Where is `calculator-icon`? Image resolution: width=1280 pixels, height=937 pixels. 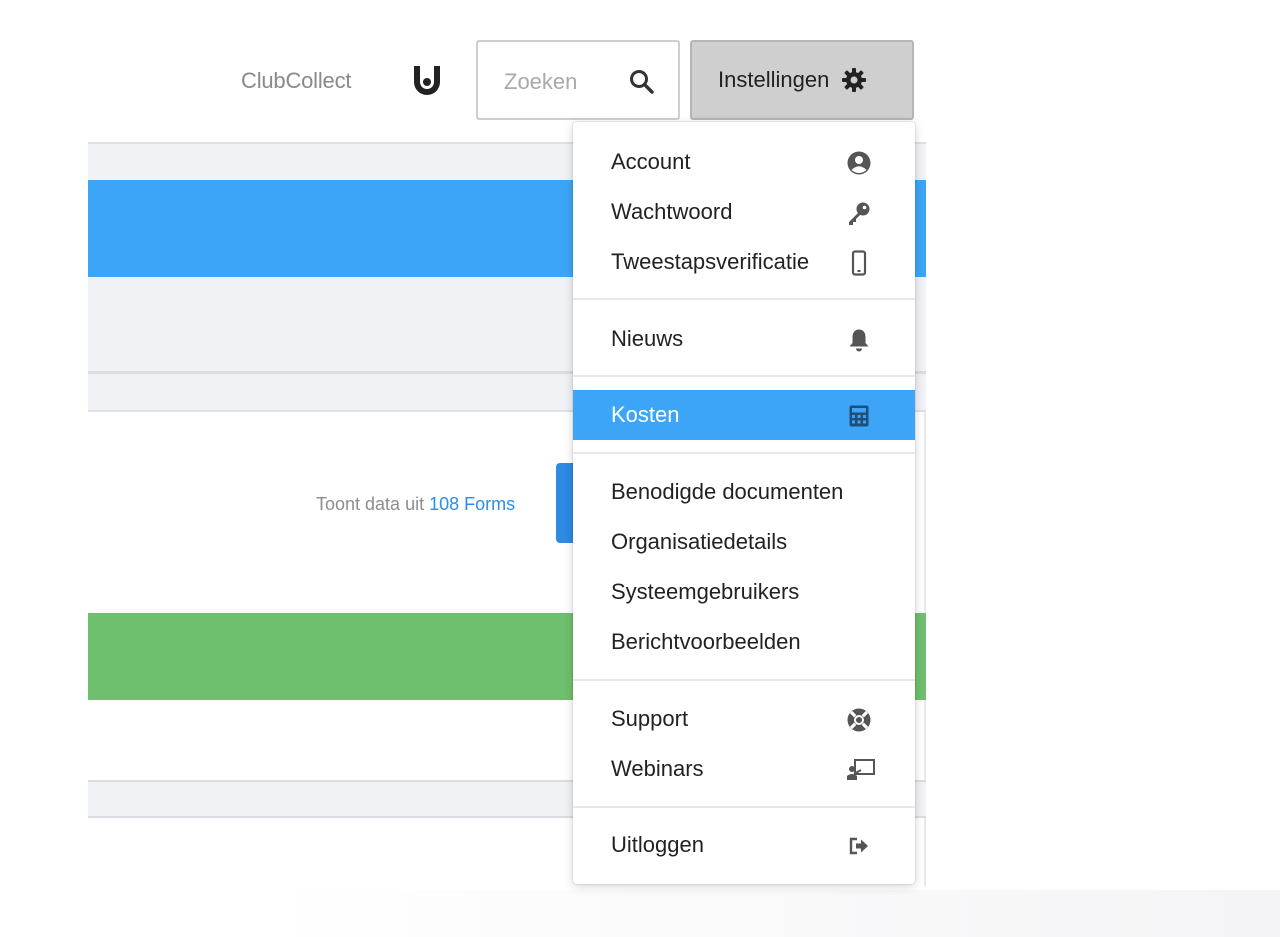
calculator-icon is located at coordinates (859, 416).